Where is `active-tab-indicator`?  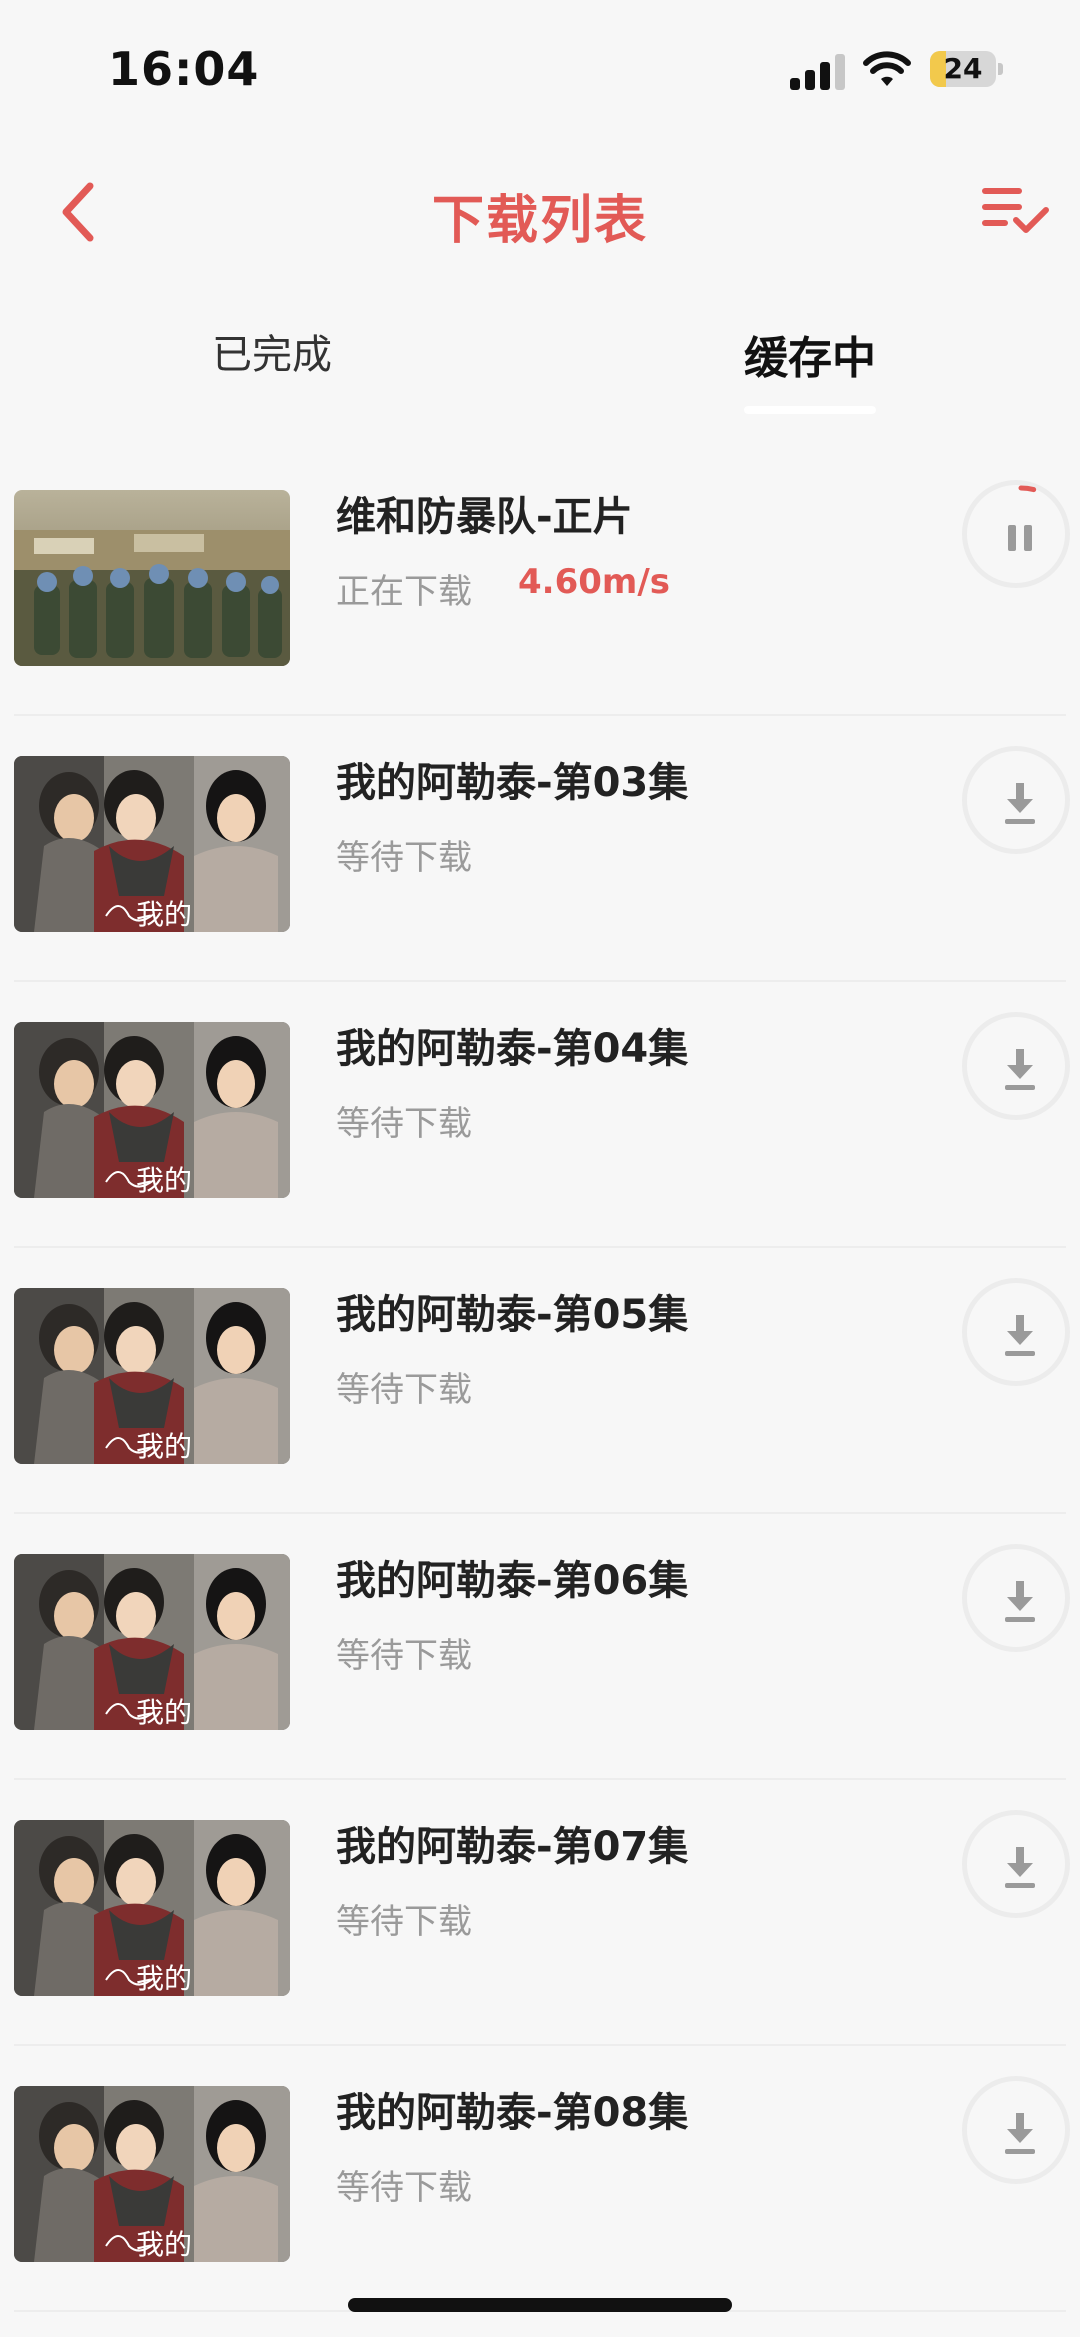
active-tab-indicator is located at coordinates (810, 410).